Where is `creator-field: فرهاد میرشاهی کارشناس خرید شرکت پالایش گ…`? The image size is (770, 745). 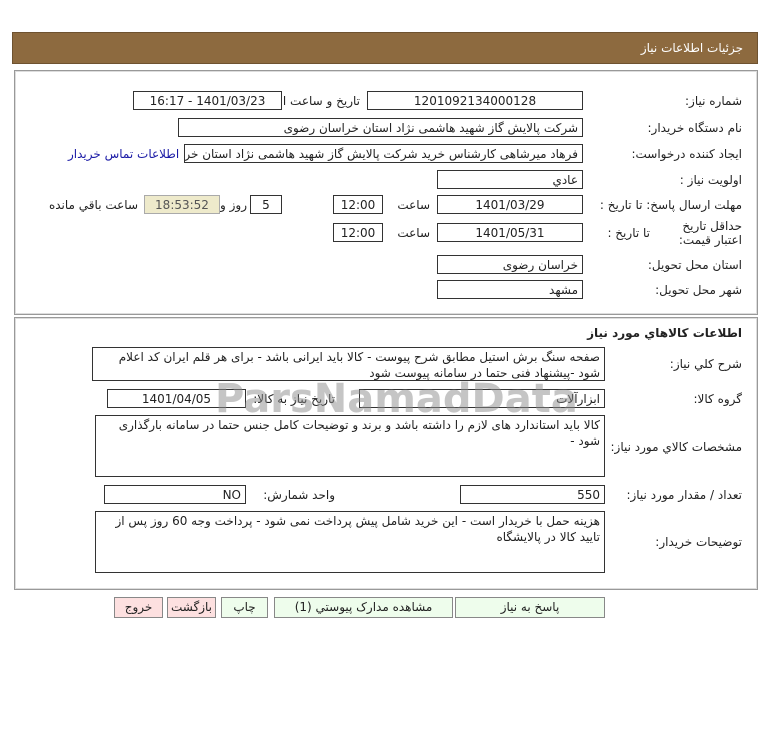 creator-field: فرهاد میرشاهی کارشناس خرید شرکت پالایش گ… is located at coordinates (383, 153).